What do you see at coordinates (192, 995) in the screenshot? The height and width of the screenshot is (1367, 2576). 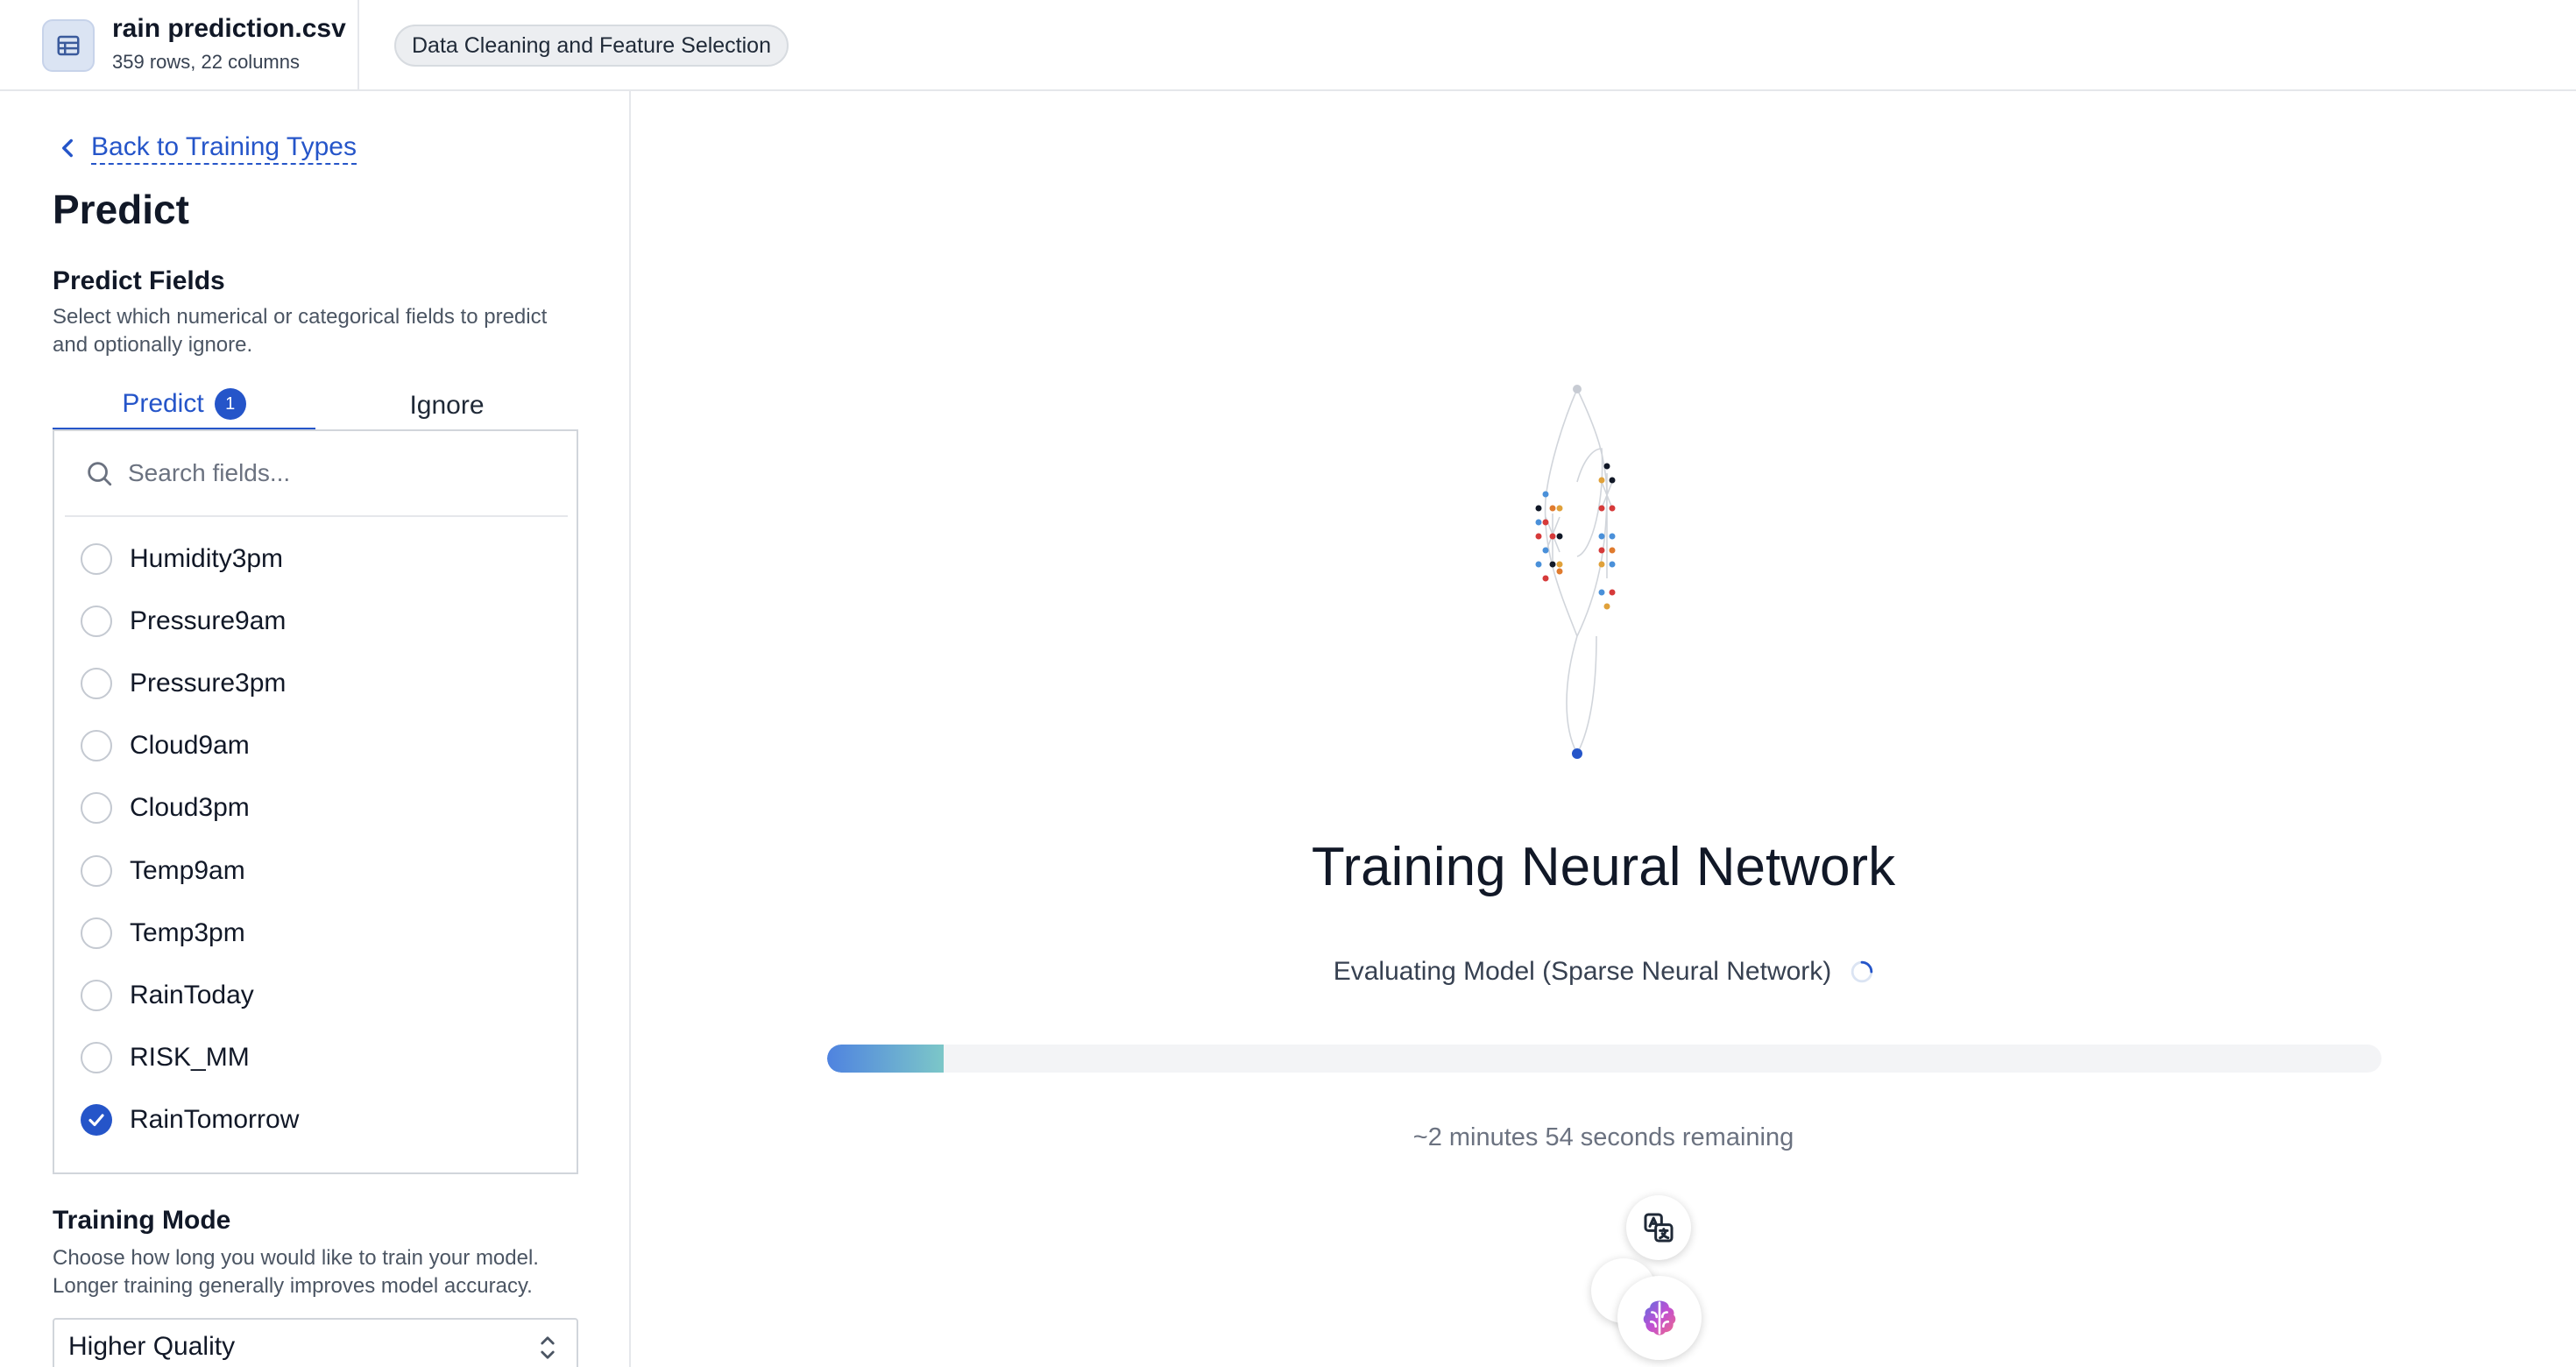 I see `field-label: RainToday` at bounding box center [192, 995].